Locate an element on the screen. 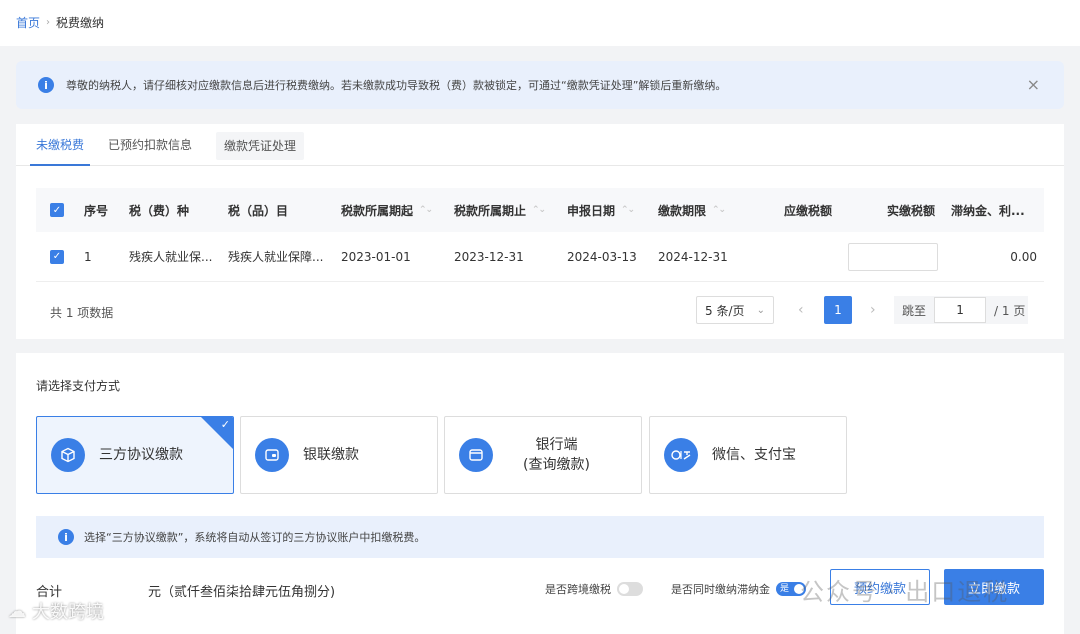  watermark-left: ☁ 大数跨境 is located at coordinates (56, 612).